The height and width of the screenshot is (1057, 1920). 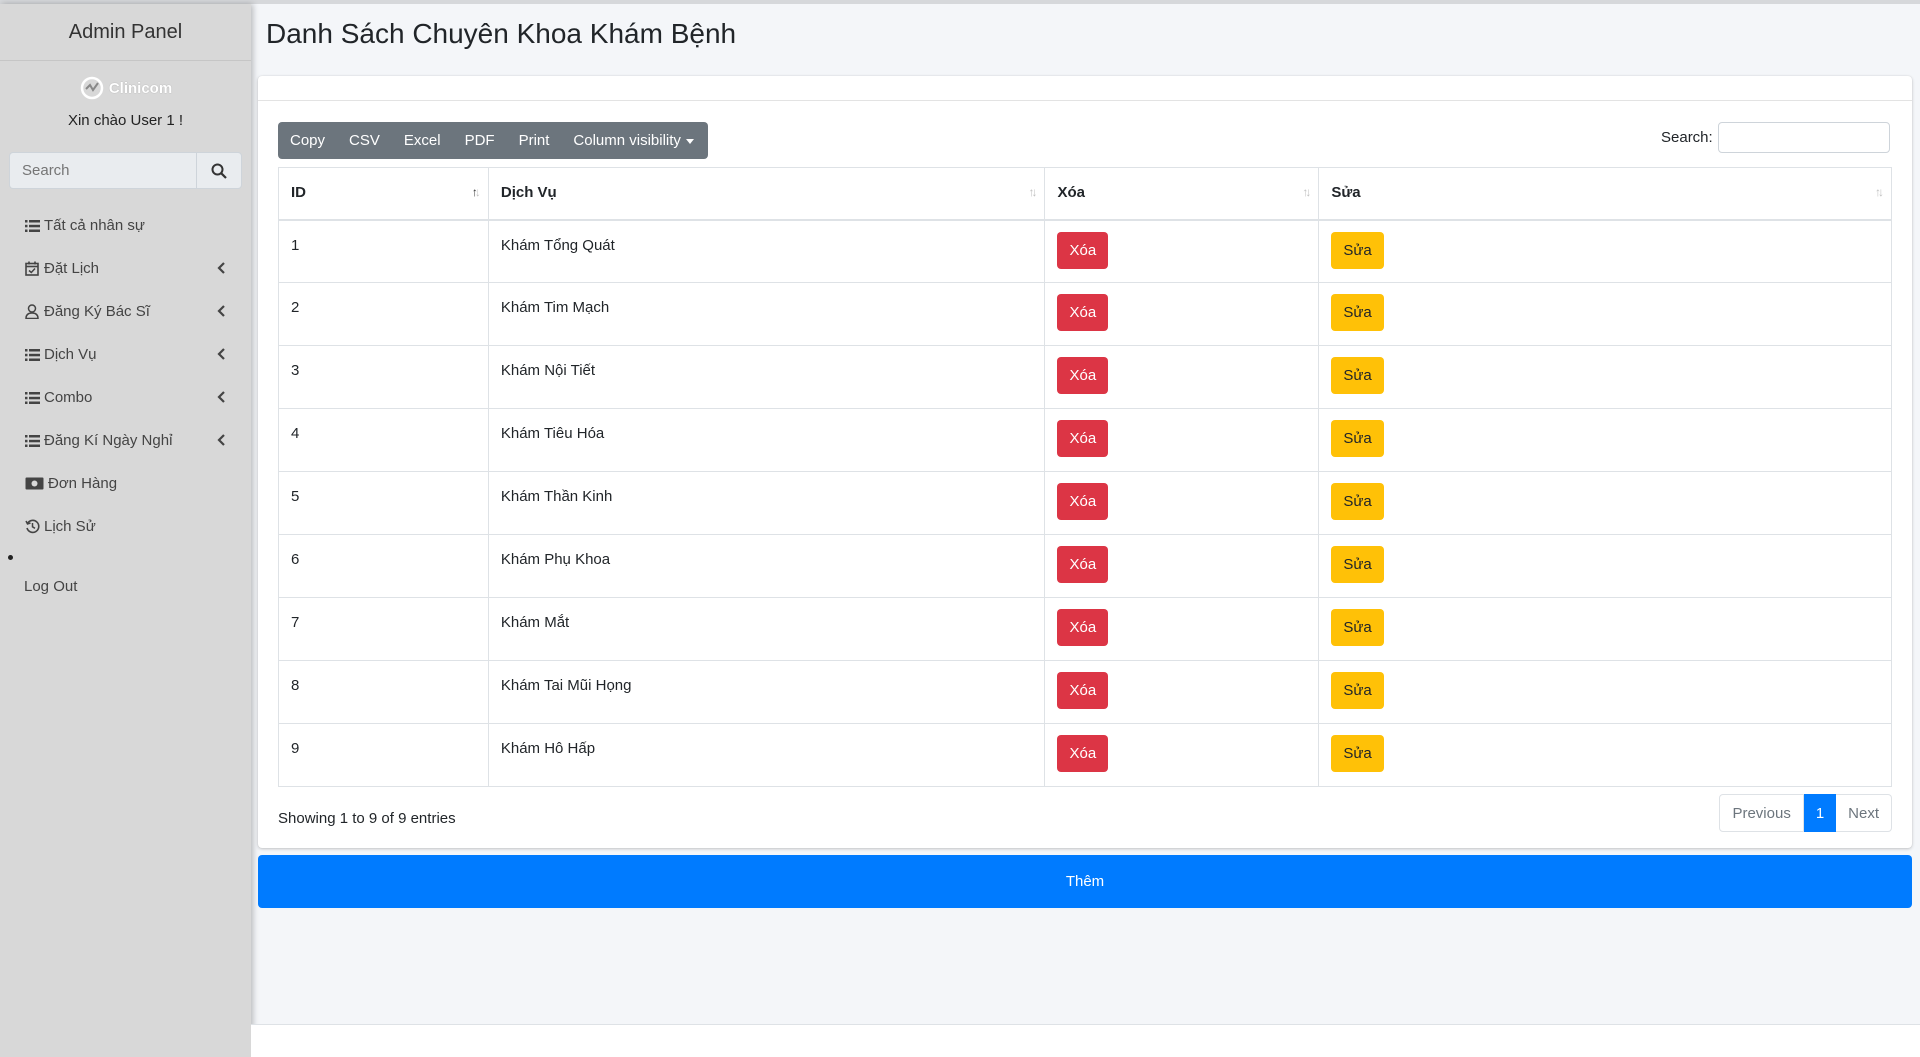 I want to click on pagination-page-current: 1, so click(x=1820, y=813).